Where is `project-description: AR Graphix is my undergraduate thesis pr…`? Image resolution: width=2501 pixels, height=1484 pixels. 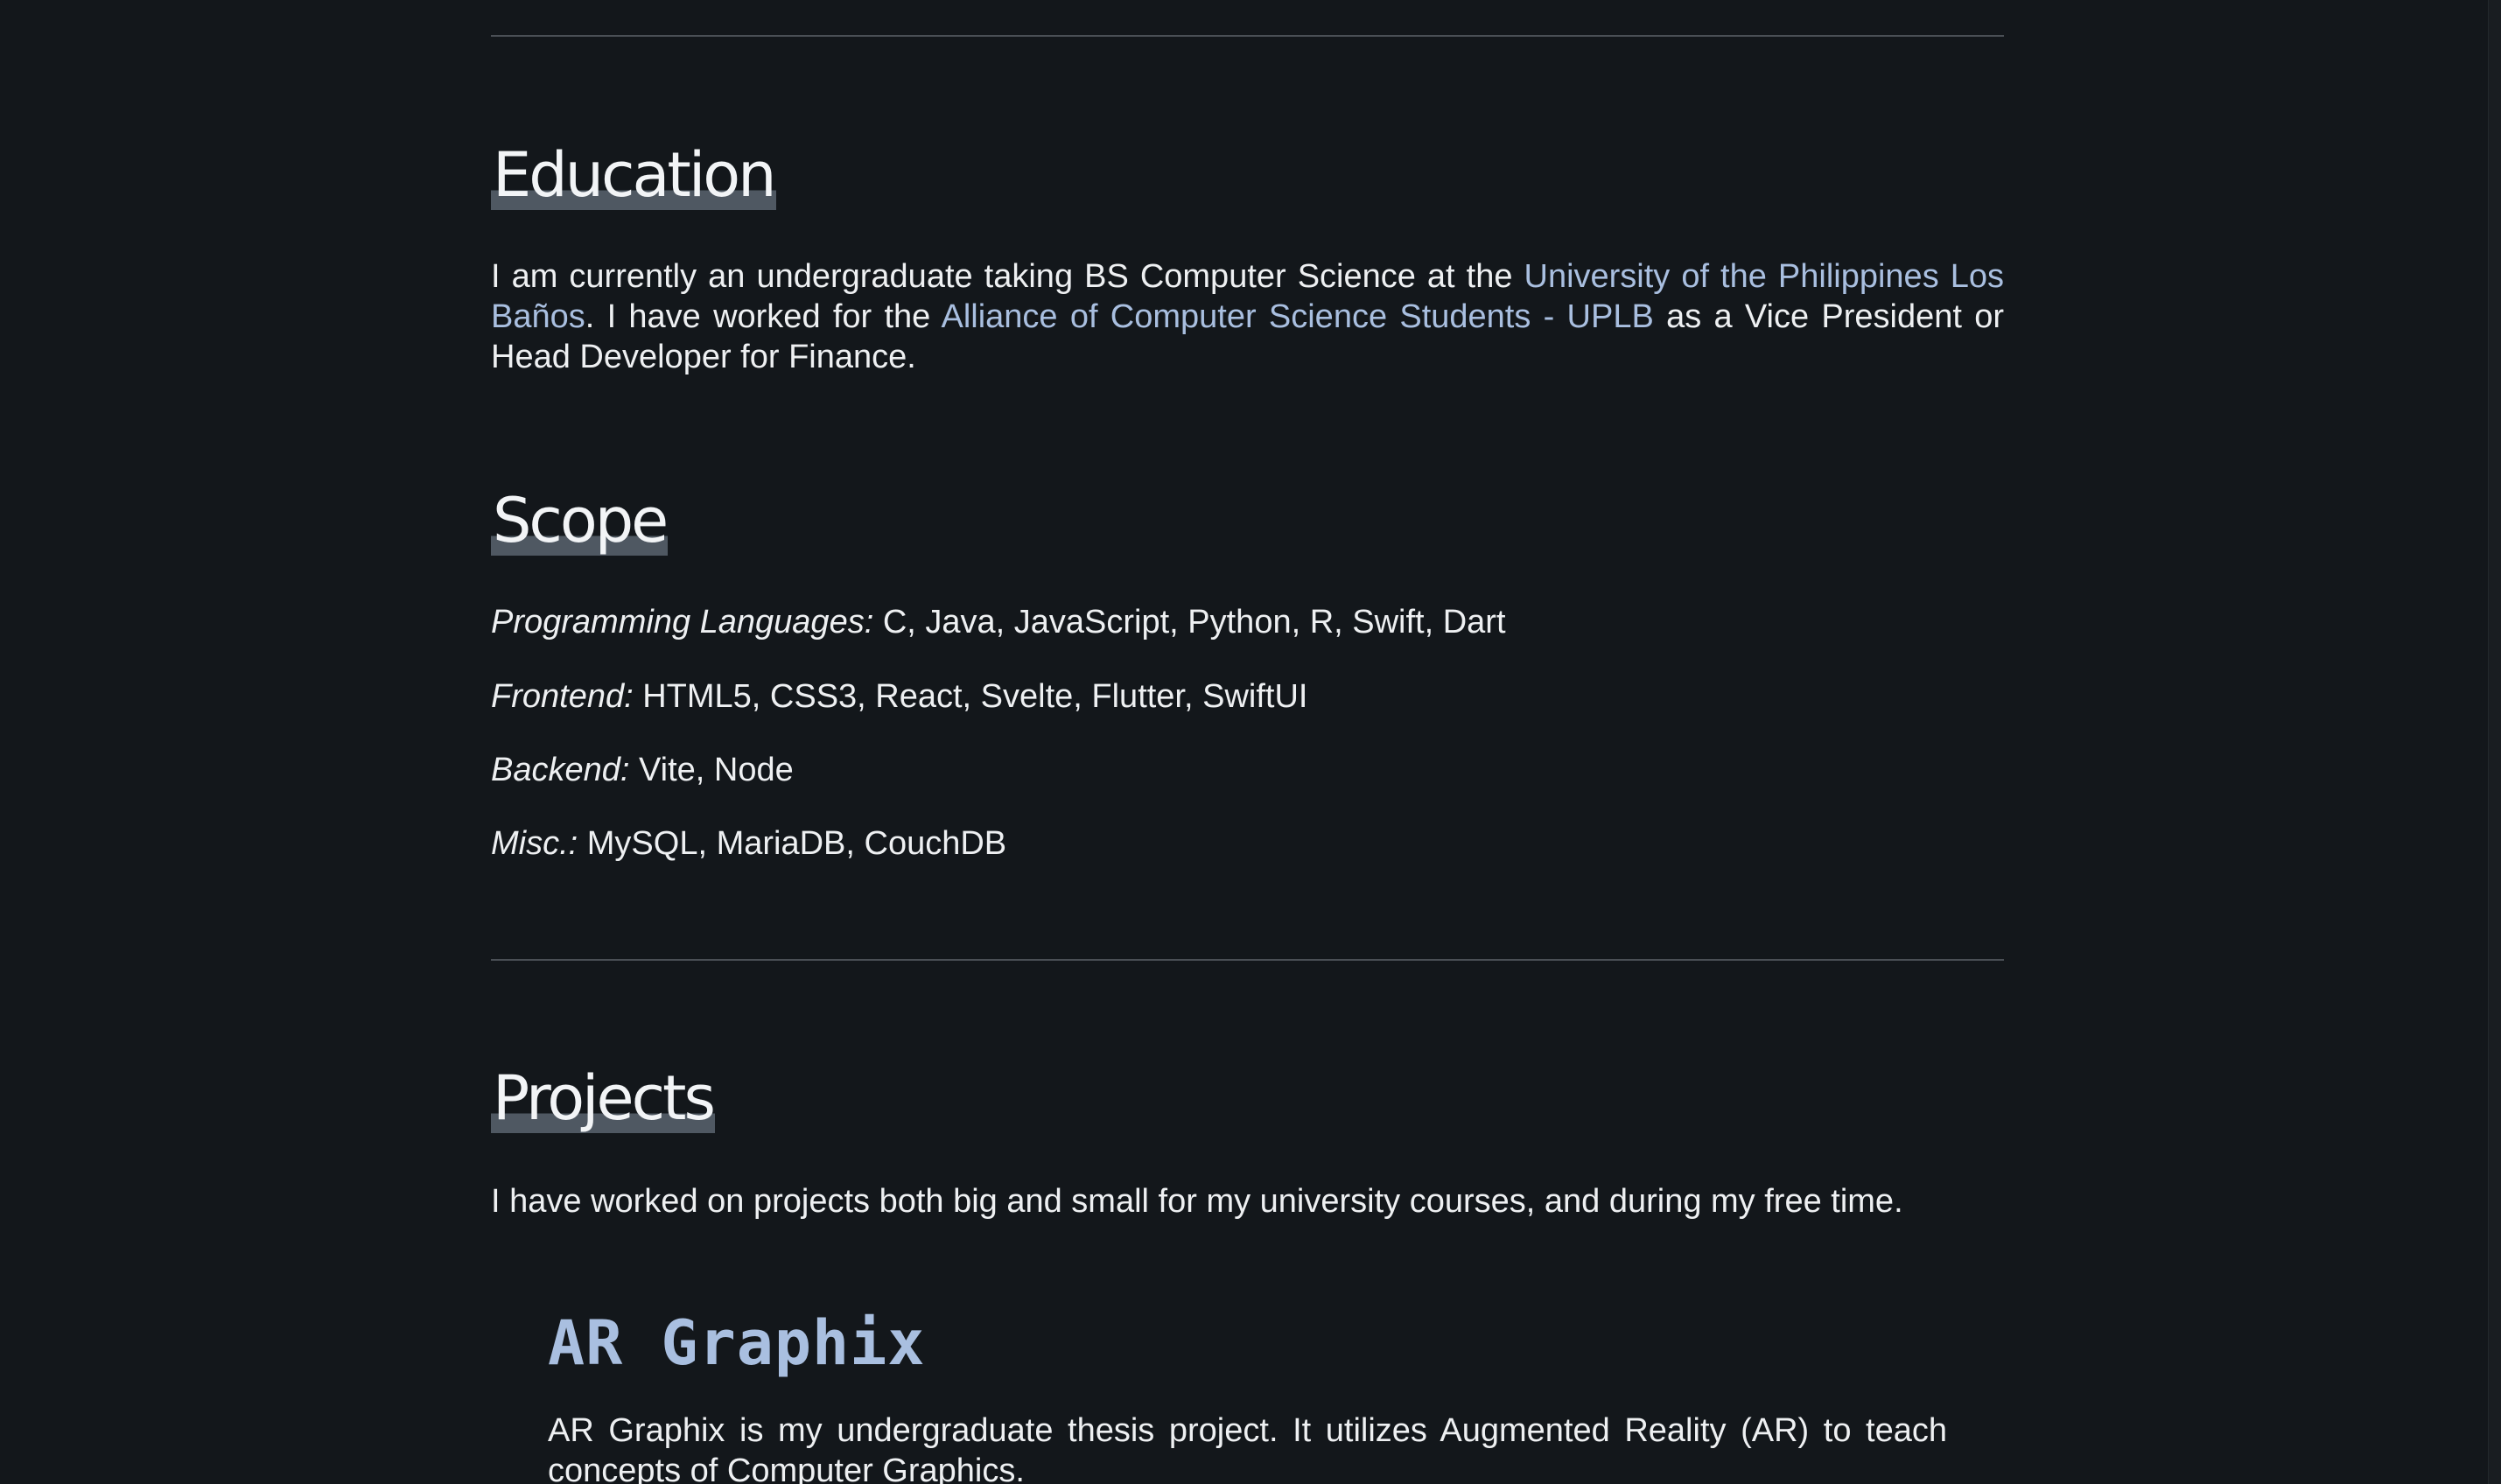
project-description: AR Graphix is my undergraduate thesis pr… is located at coordinates (1247, 1448).